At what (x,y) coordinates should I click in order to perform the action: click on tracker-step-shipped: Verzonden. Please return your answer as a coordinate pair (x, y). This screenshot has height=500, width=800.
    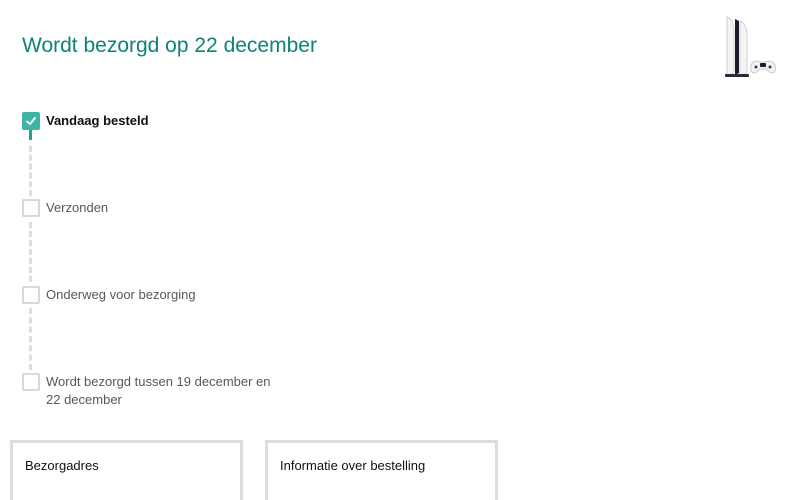
    Looking at the image, I should click on (154, 208).